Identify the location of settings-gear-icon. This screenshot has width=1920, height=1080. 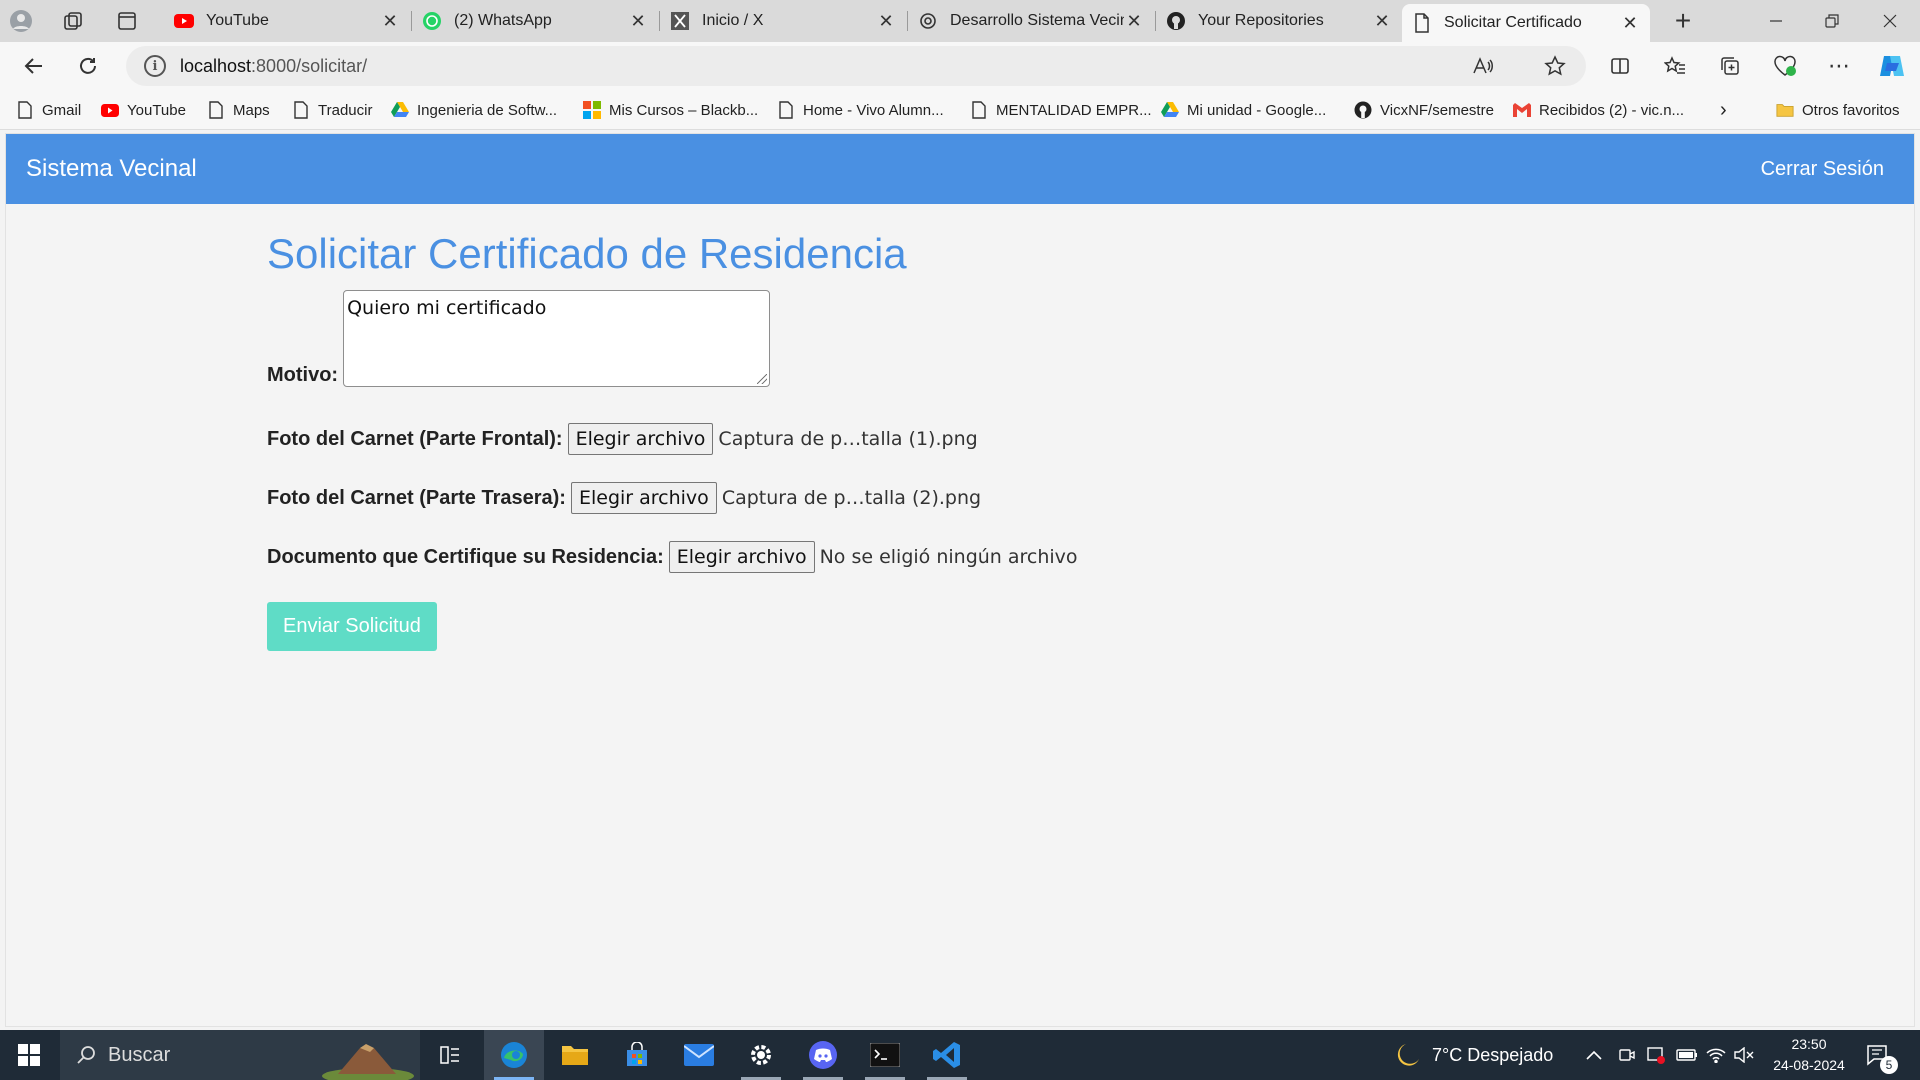
(761, 1055).